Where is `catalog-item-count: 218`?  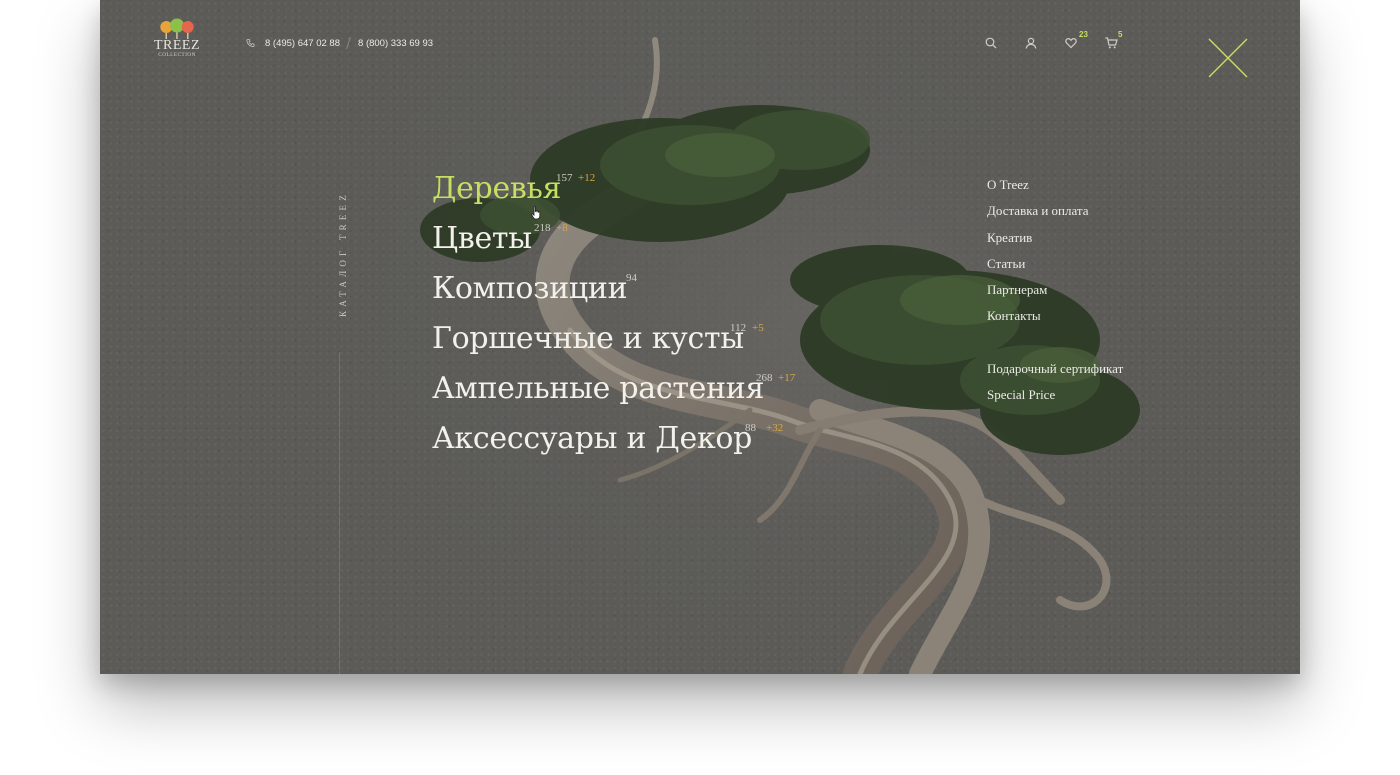
catalog-item-count: 218 is located at coordinates (542, 228).